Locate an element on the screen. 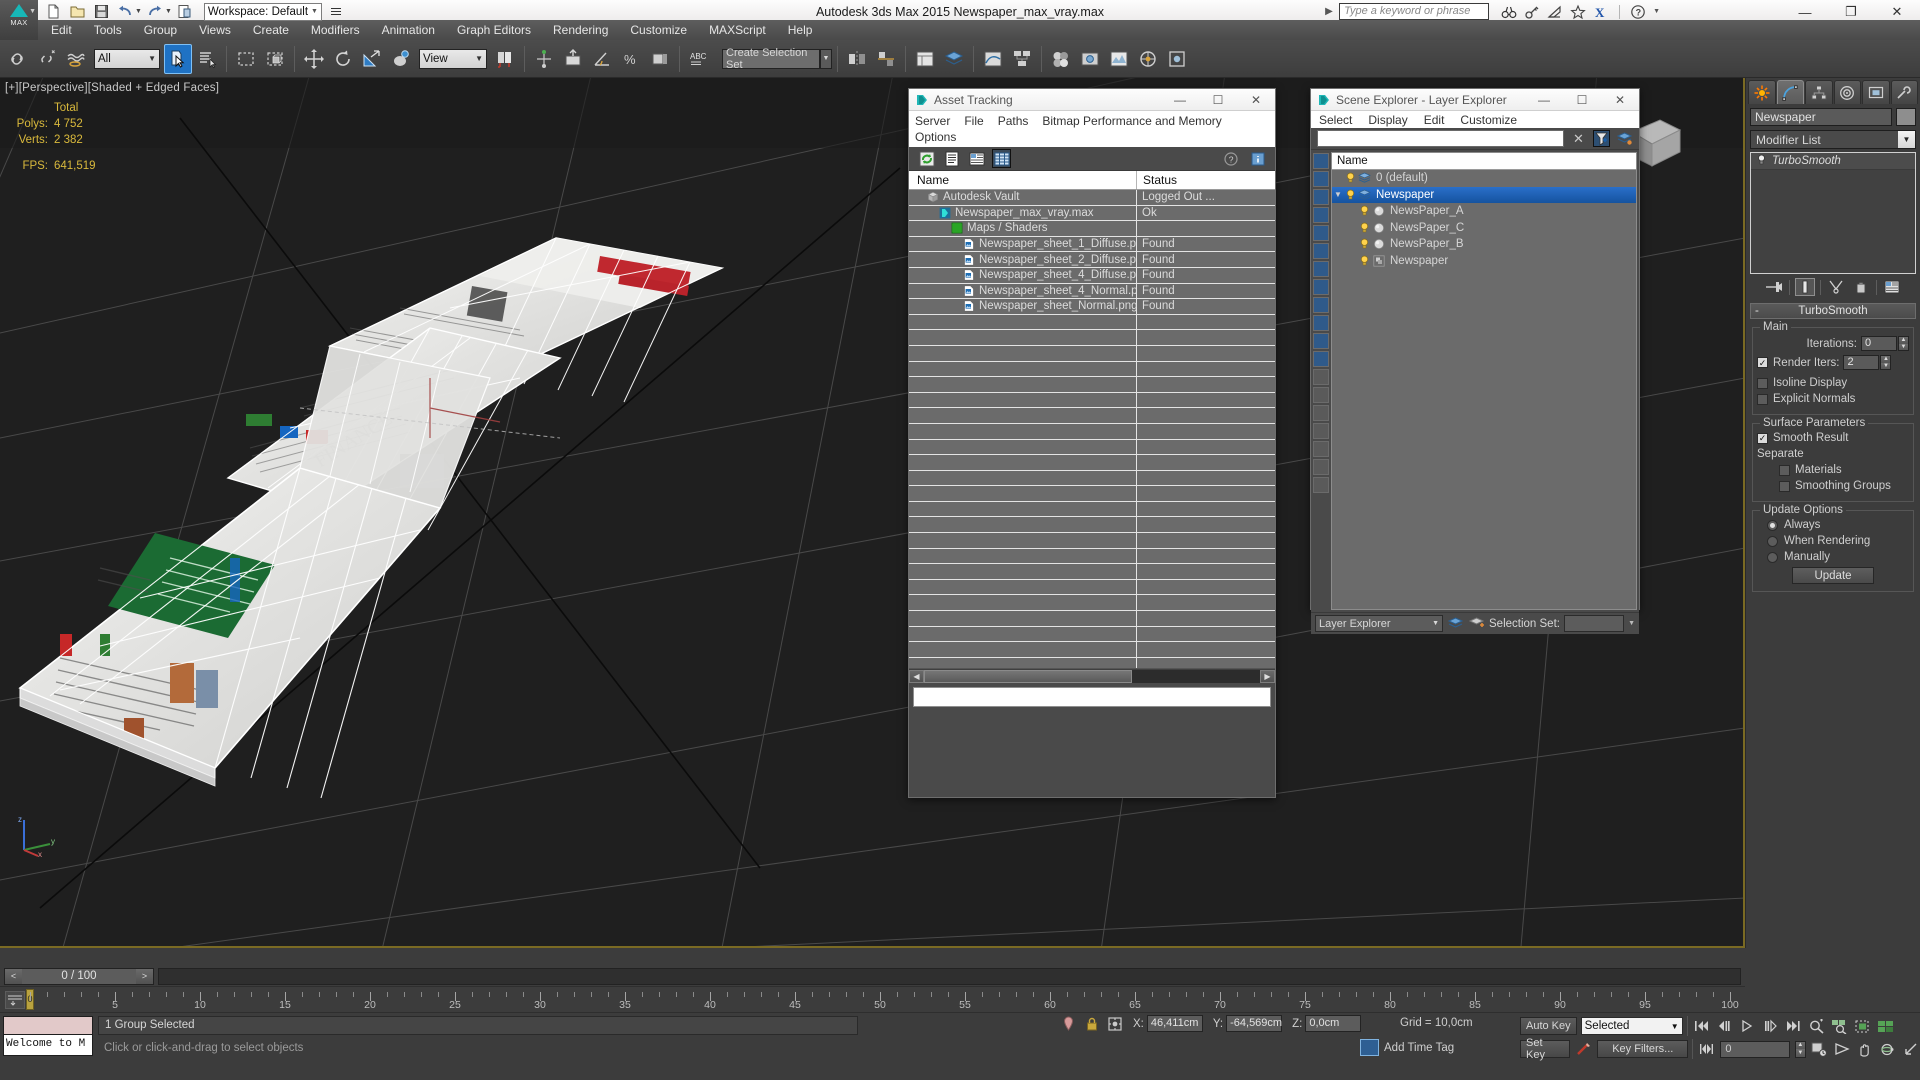  explorer-mode-combo: Layer Explorer ▼ is located at coordinates (1379, 623).